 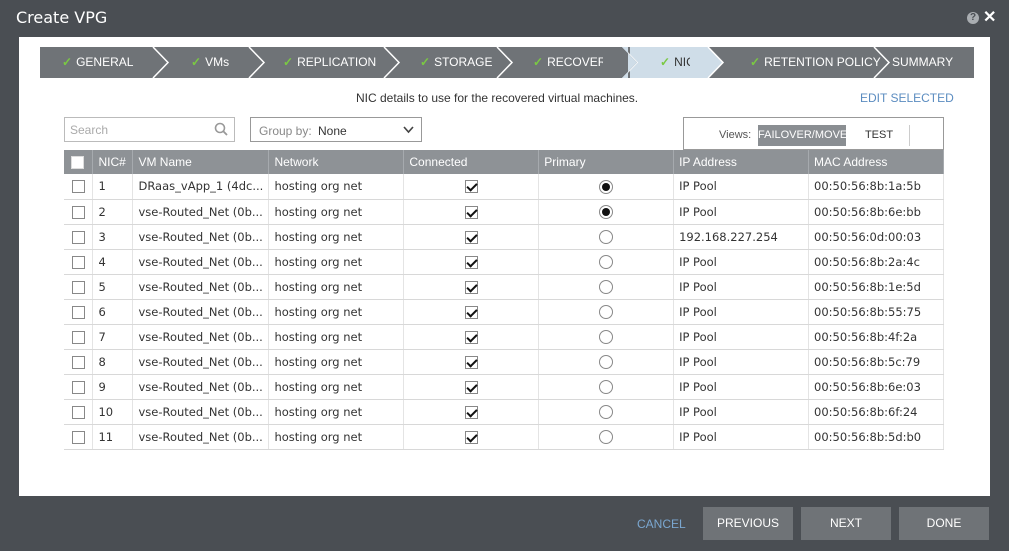 I want to click on previous-button: PREVIOUS, so click(x=748, y=523).